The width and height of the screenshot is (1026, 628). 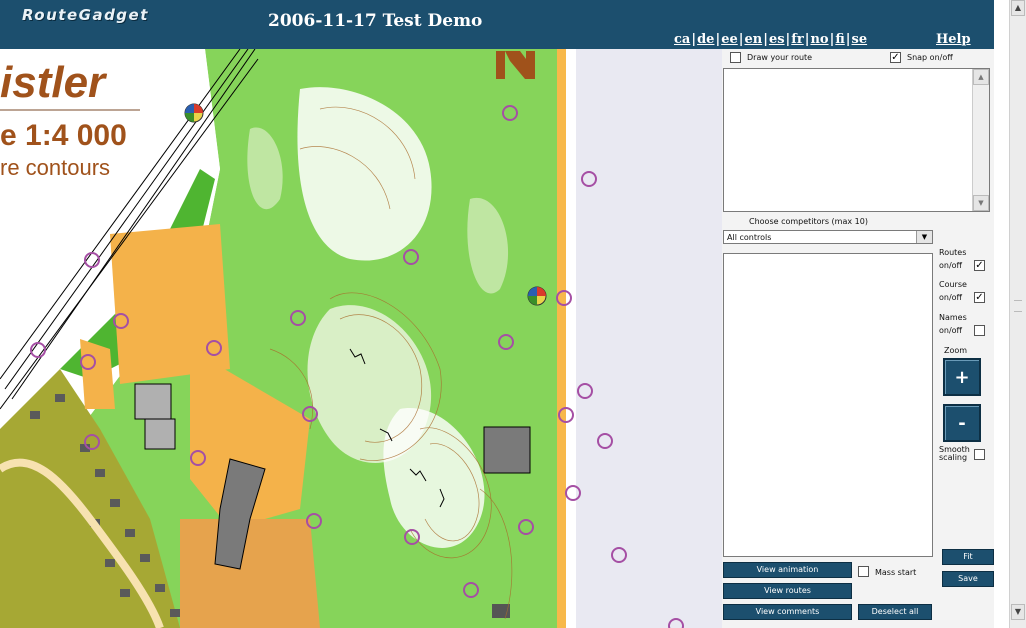 What do you see at coordinates (682, 39) in the screenshot?
I see `language-link-ca: ca` at bounding box center [682, 39].